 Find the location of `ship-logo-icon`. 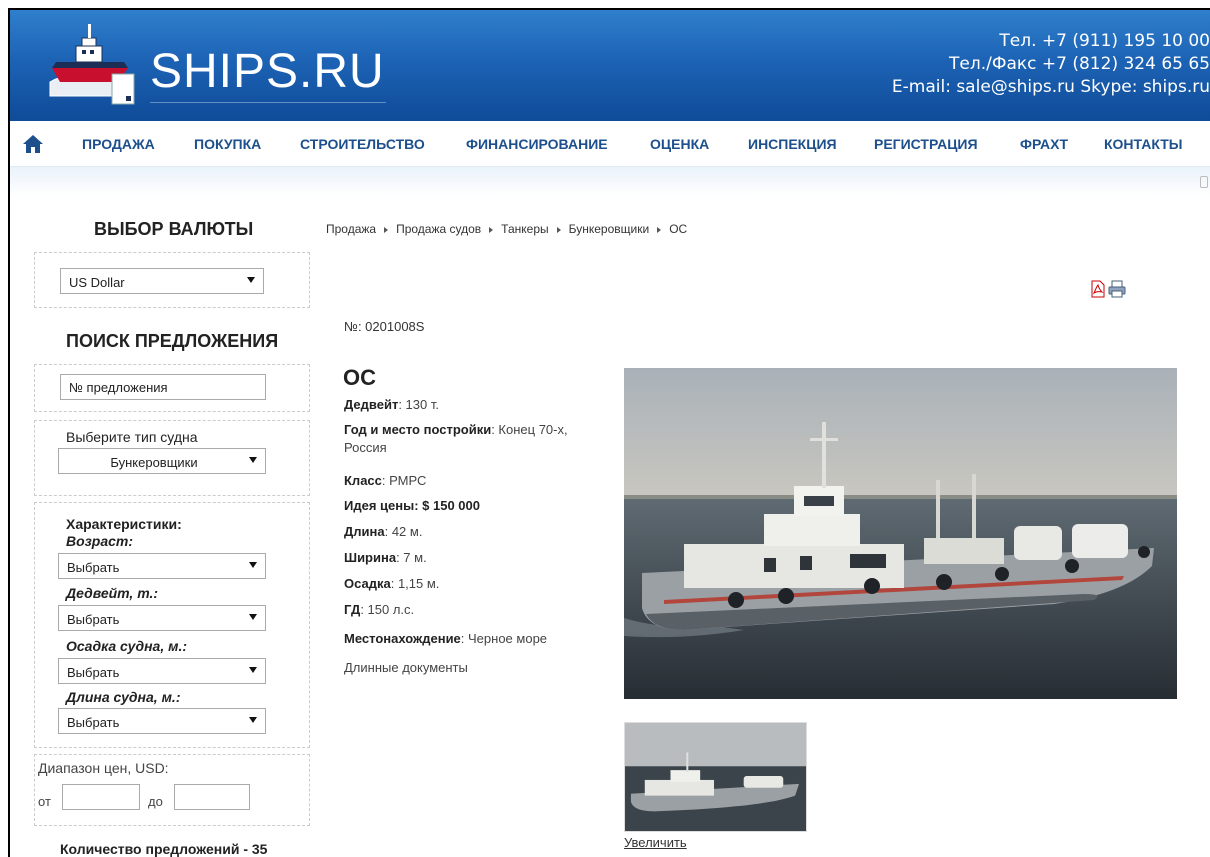

ship-logo-icon is located at coordinates (90, 62).